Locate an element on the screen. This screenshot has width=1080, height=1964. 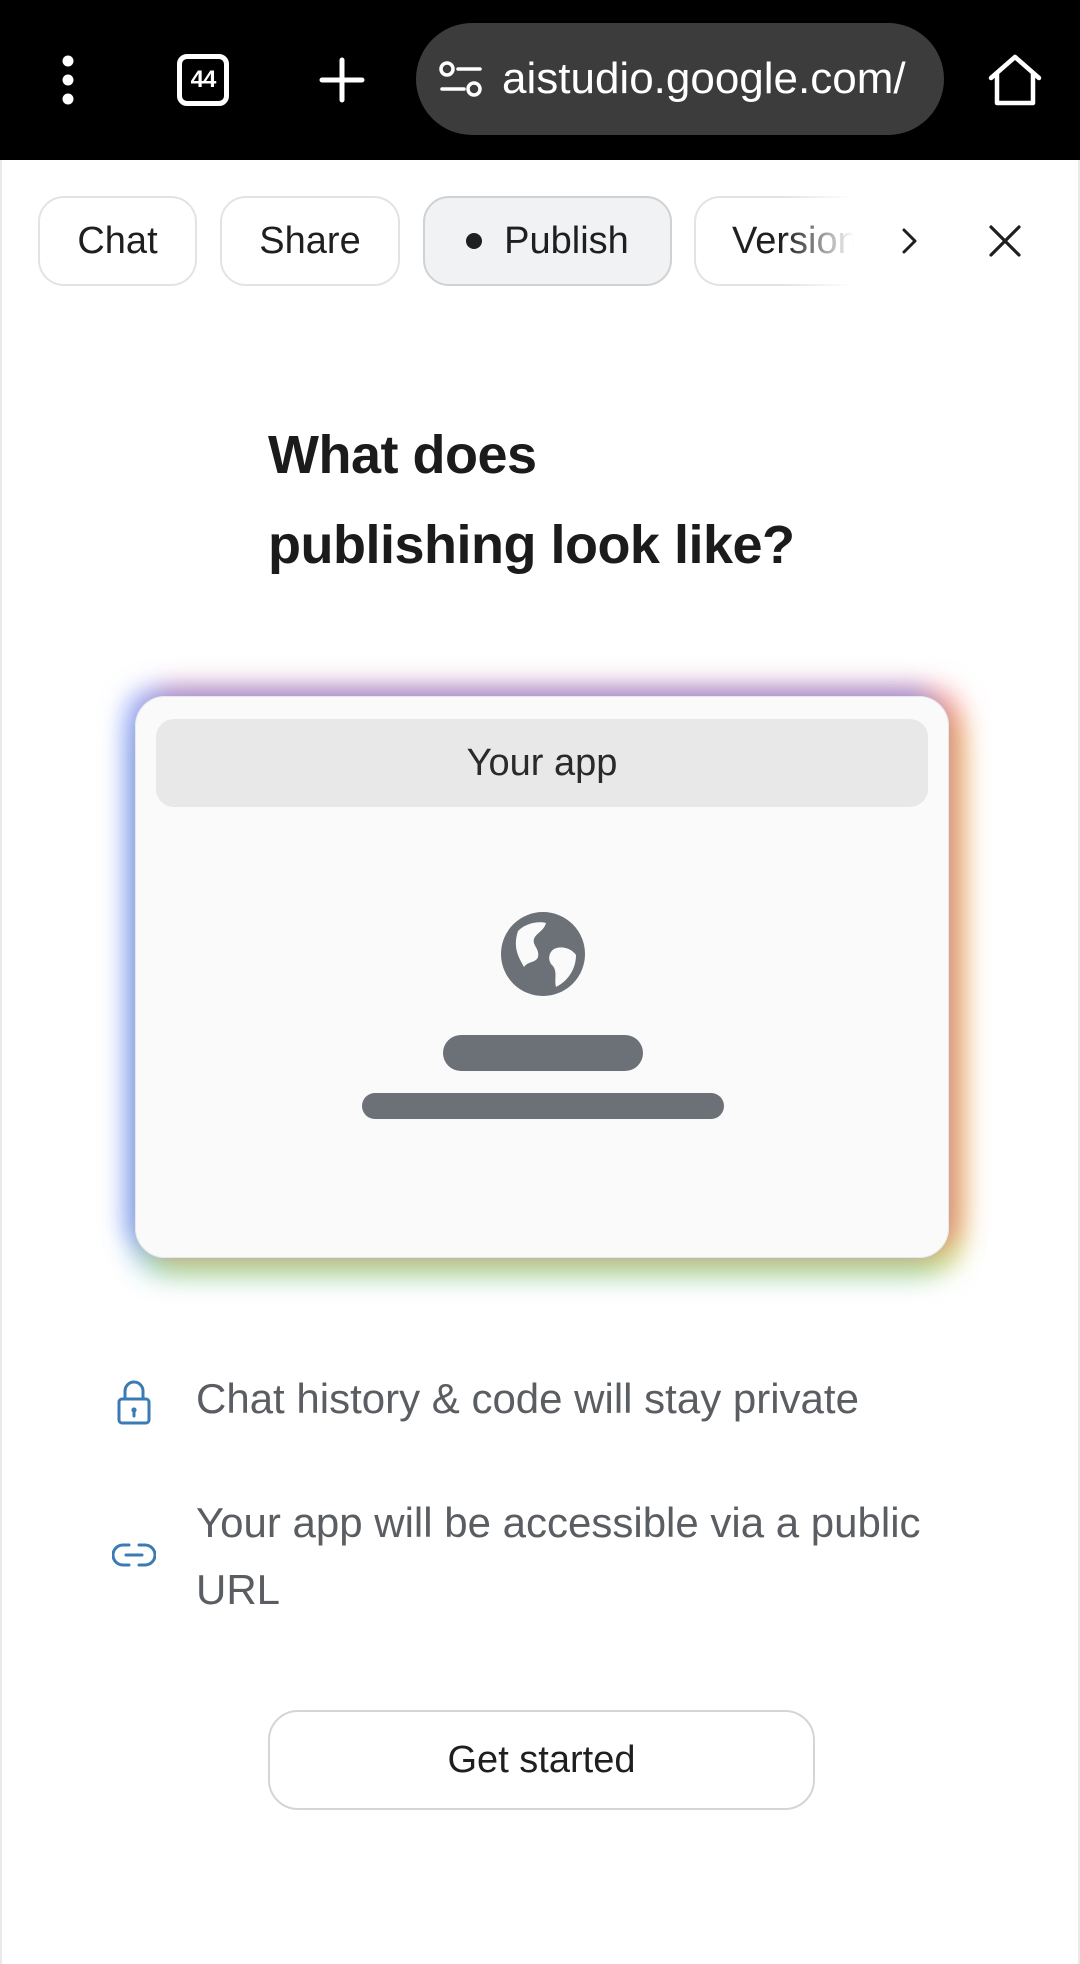
publish-chip-label: Publish is located at coordinates (566, 240).